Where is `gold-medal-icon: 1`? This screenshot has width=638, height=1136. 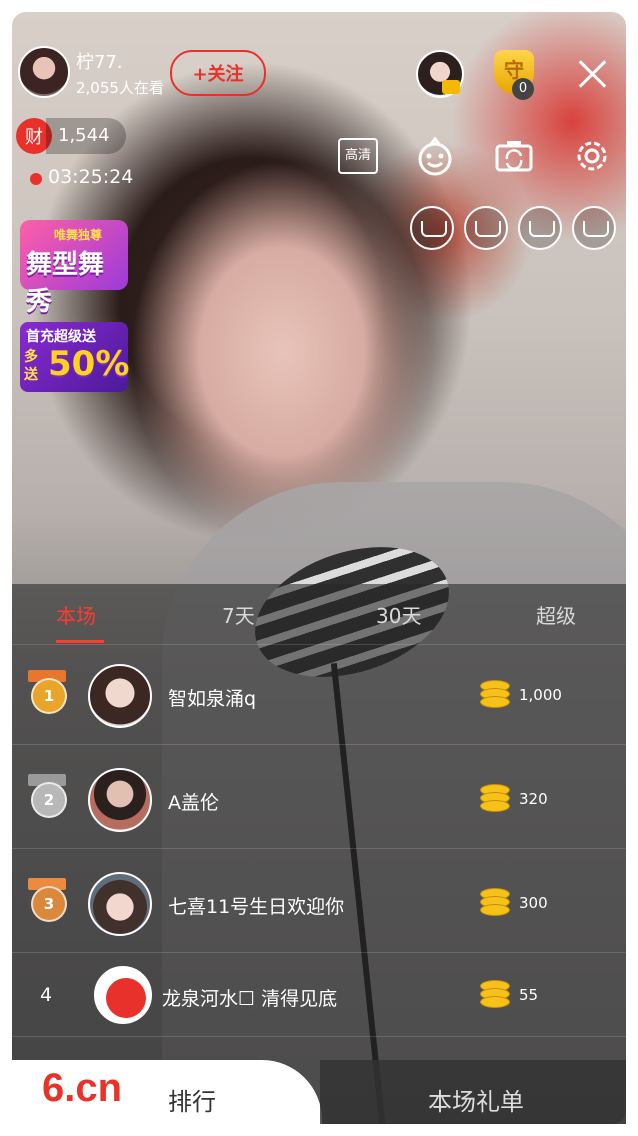 gold-medal-icon: 1 is located at coordinates (47, 694).